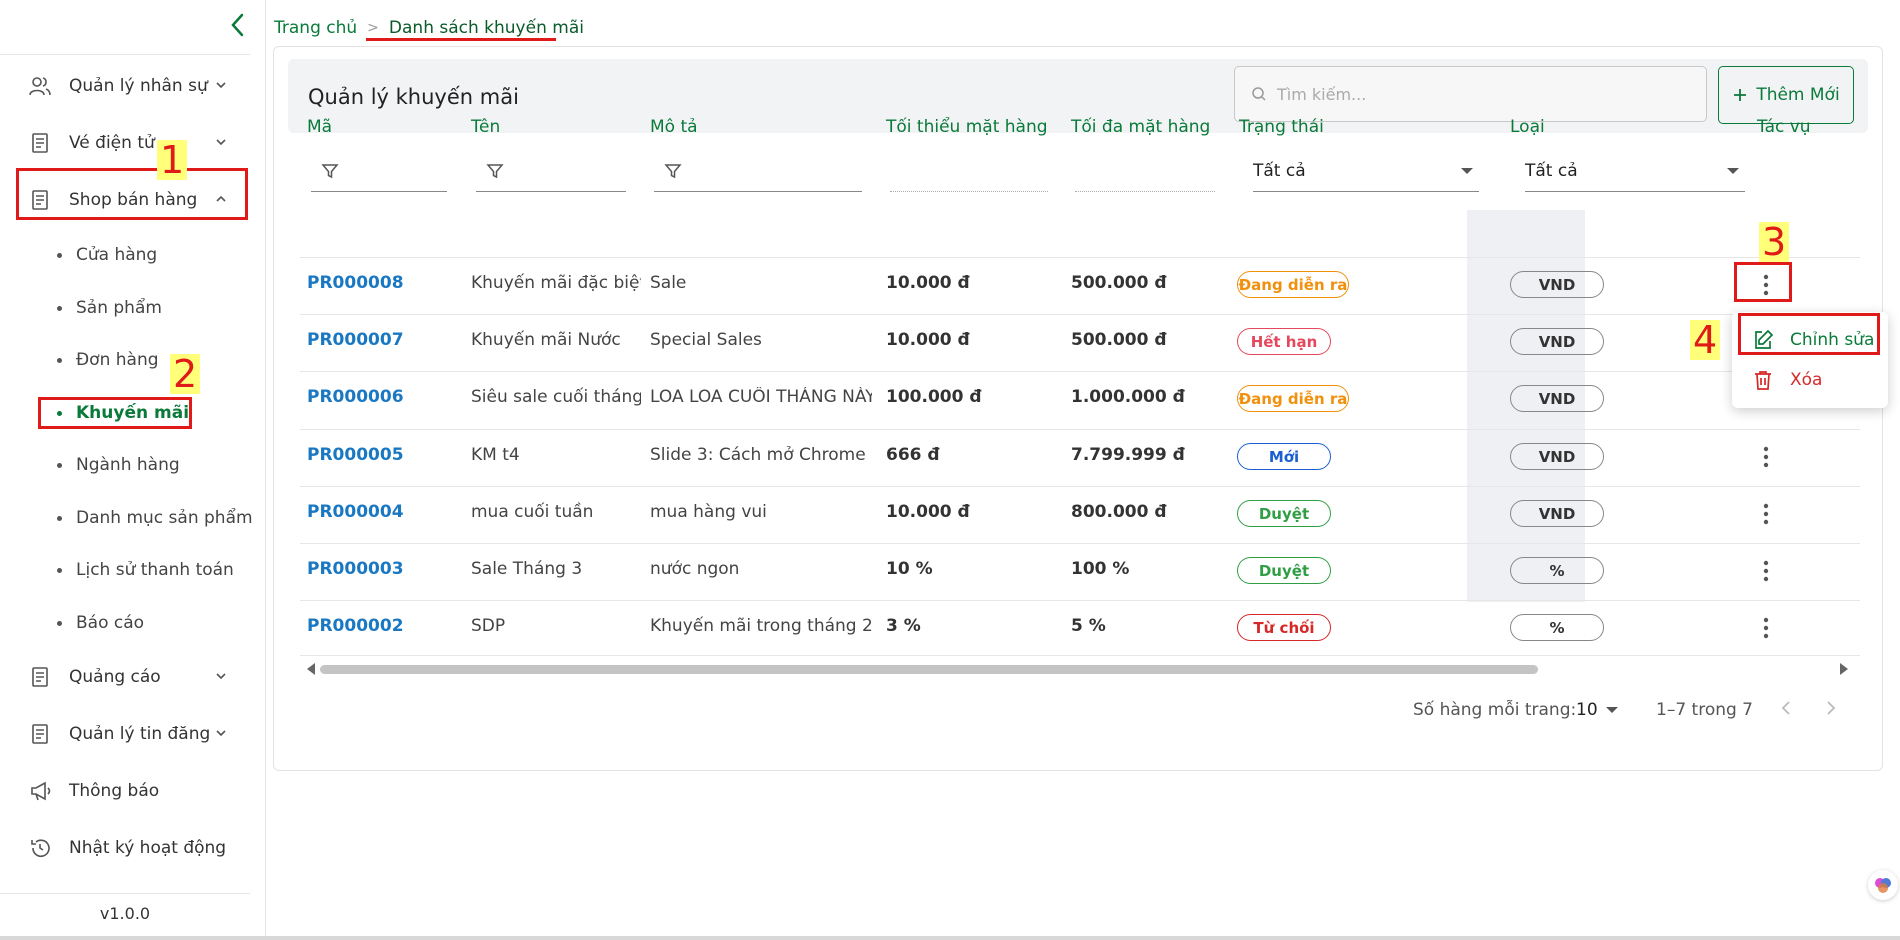  Describe the element at coordinates (123, 413) in the screenshot. I see `sidebar-item-promotions: Khuyến mãi` at that location.